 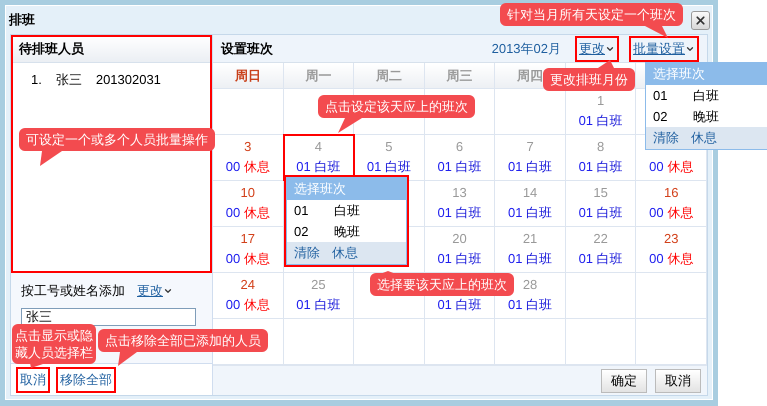 What do you see at coordinates (248, 76) in the screenshot?
I see `weekday-label: 周日` at bounding box center [248, 76].